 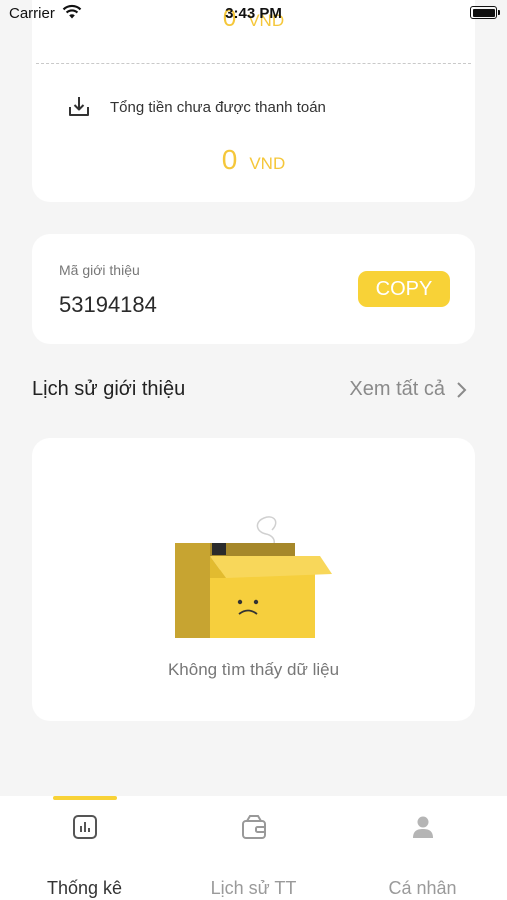 What do you see at coordinates (84, 827) in the screenshot?
I see `chart-icon` at bounding box center [84, 827].